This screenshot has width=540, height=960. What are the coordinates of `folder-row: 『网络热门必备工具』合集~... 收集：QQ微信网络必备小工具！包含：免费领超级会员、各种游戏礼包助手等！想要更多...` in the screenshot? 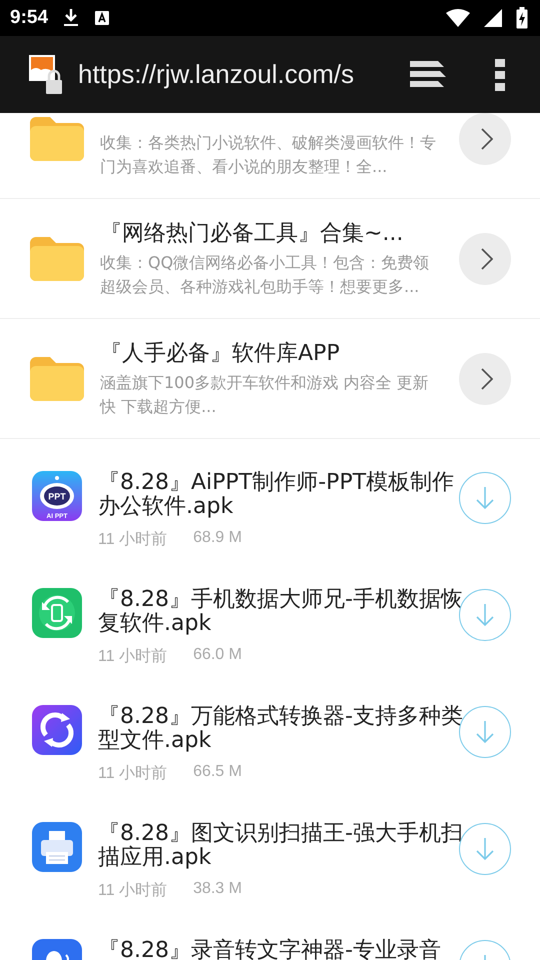 It's located at (270, 259).